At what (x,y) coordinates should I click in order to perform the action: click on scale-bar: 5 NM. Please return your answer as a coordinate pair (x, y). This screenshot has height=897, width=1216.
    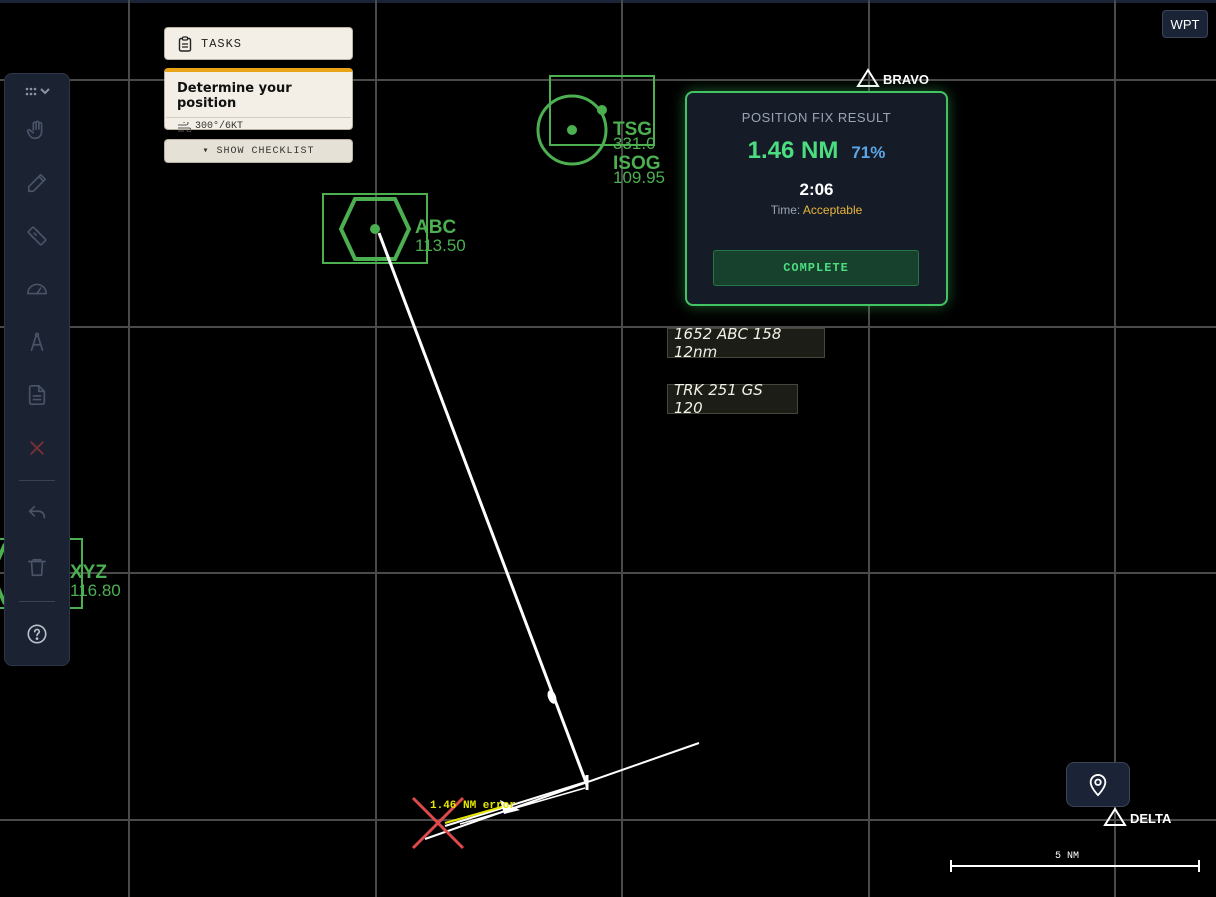
    Looking at the image, I should click on (1075, 861).